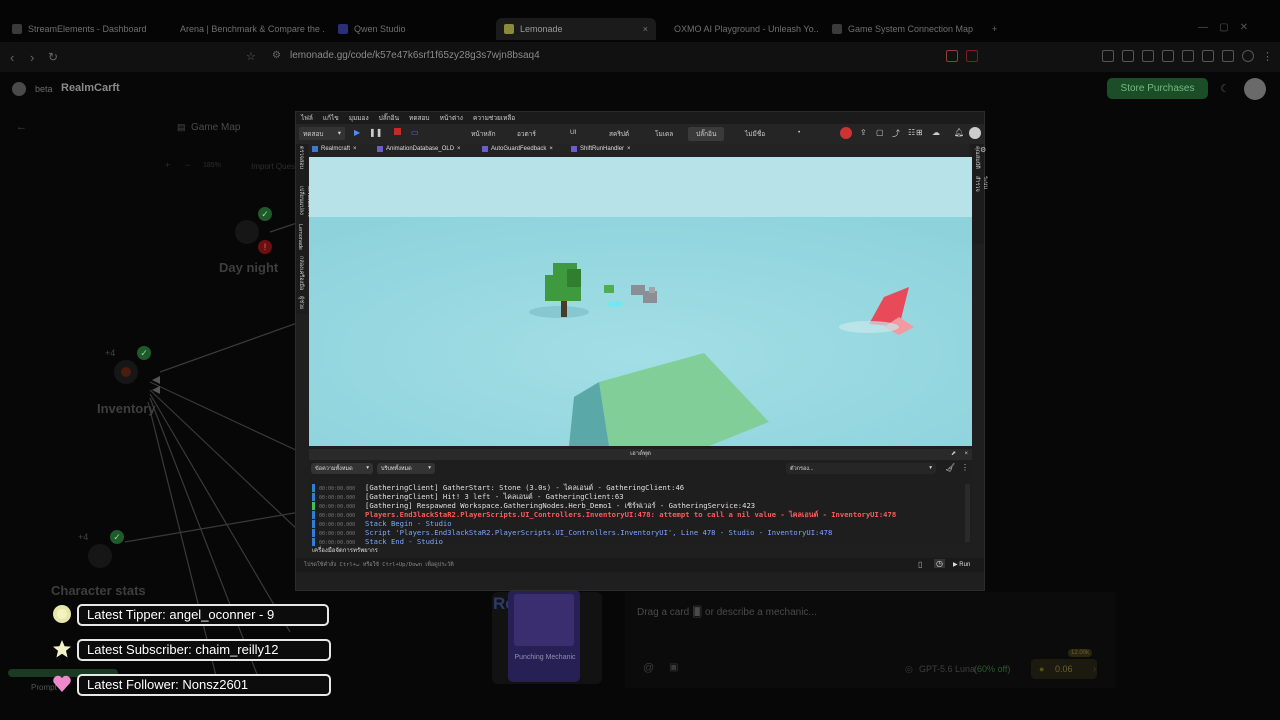 This screenshot has height=720, width=1280. What do you see at coordinates (896, 133) in the screenshot?
I see `share-link-icon: ⤴` at bounding box center [896, 133].